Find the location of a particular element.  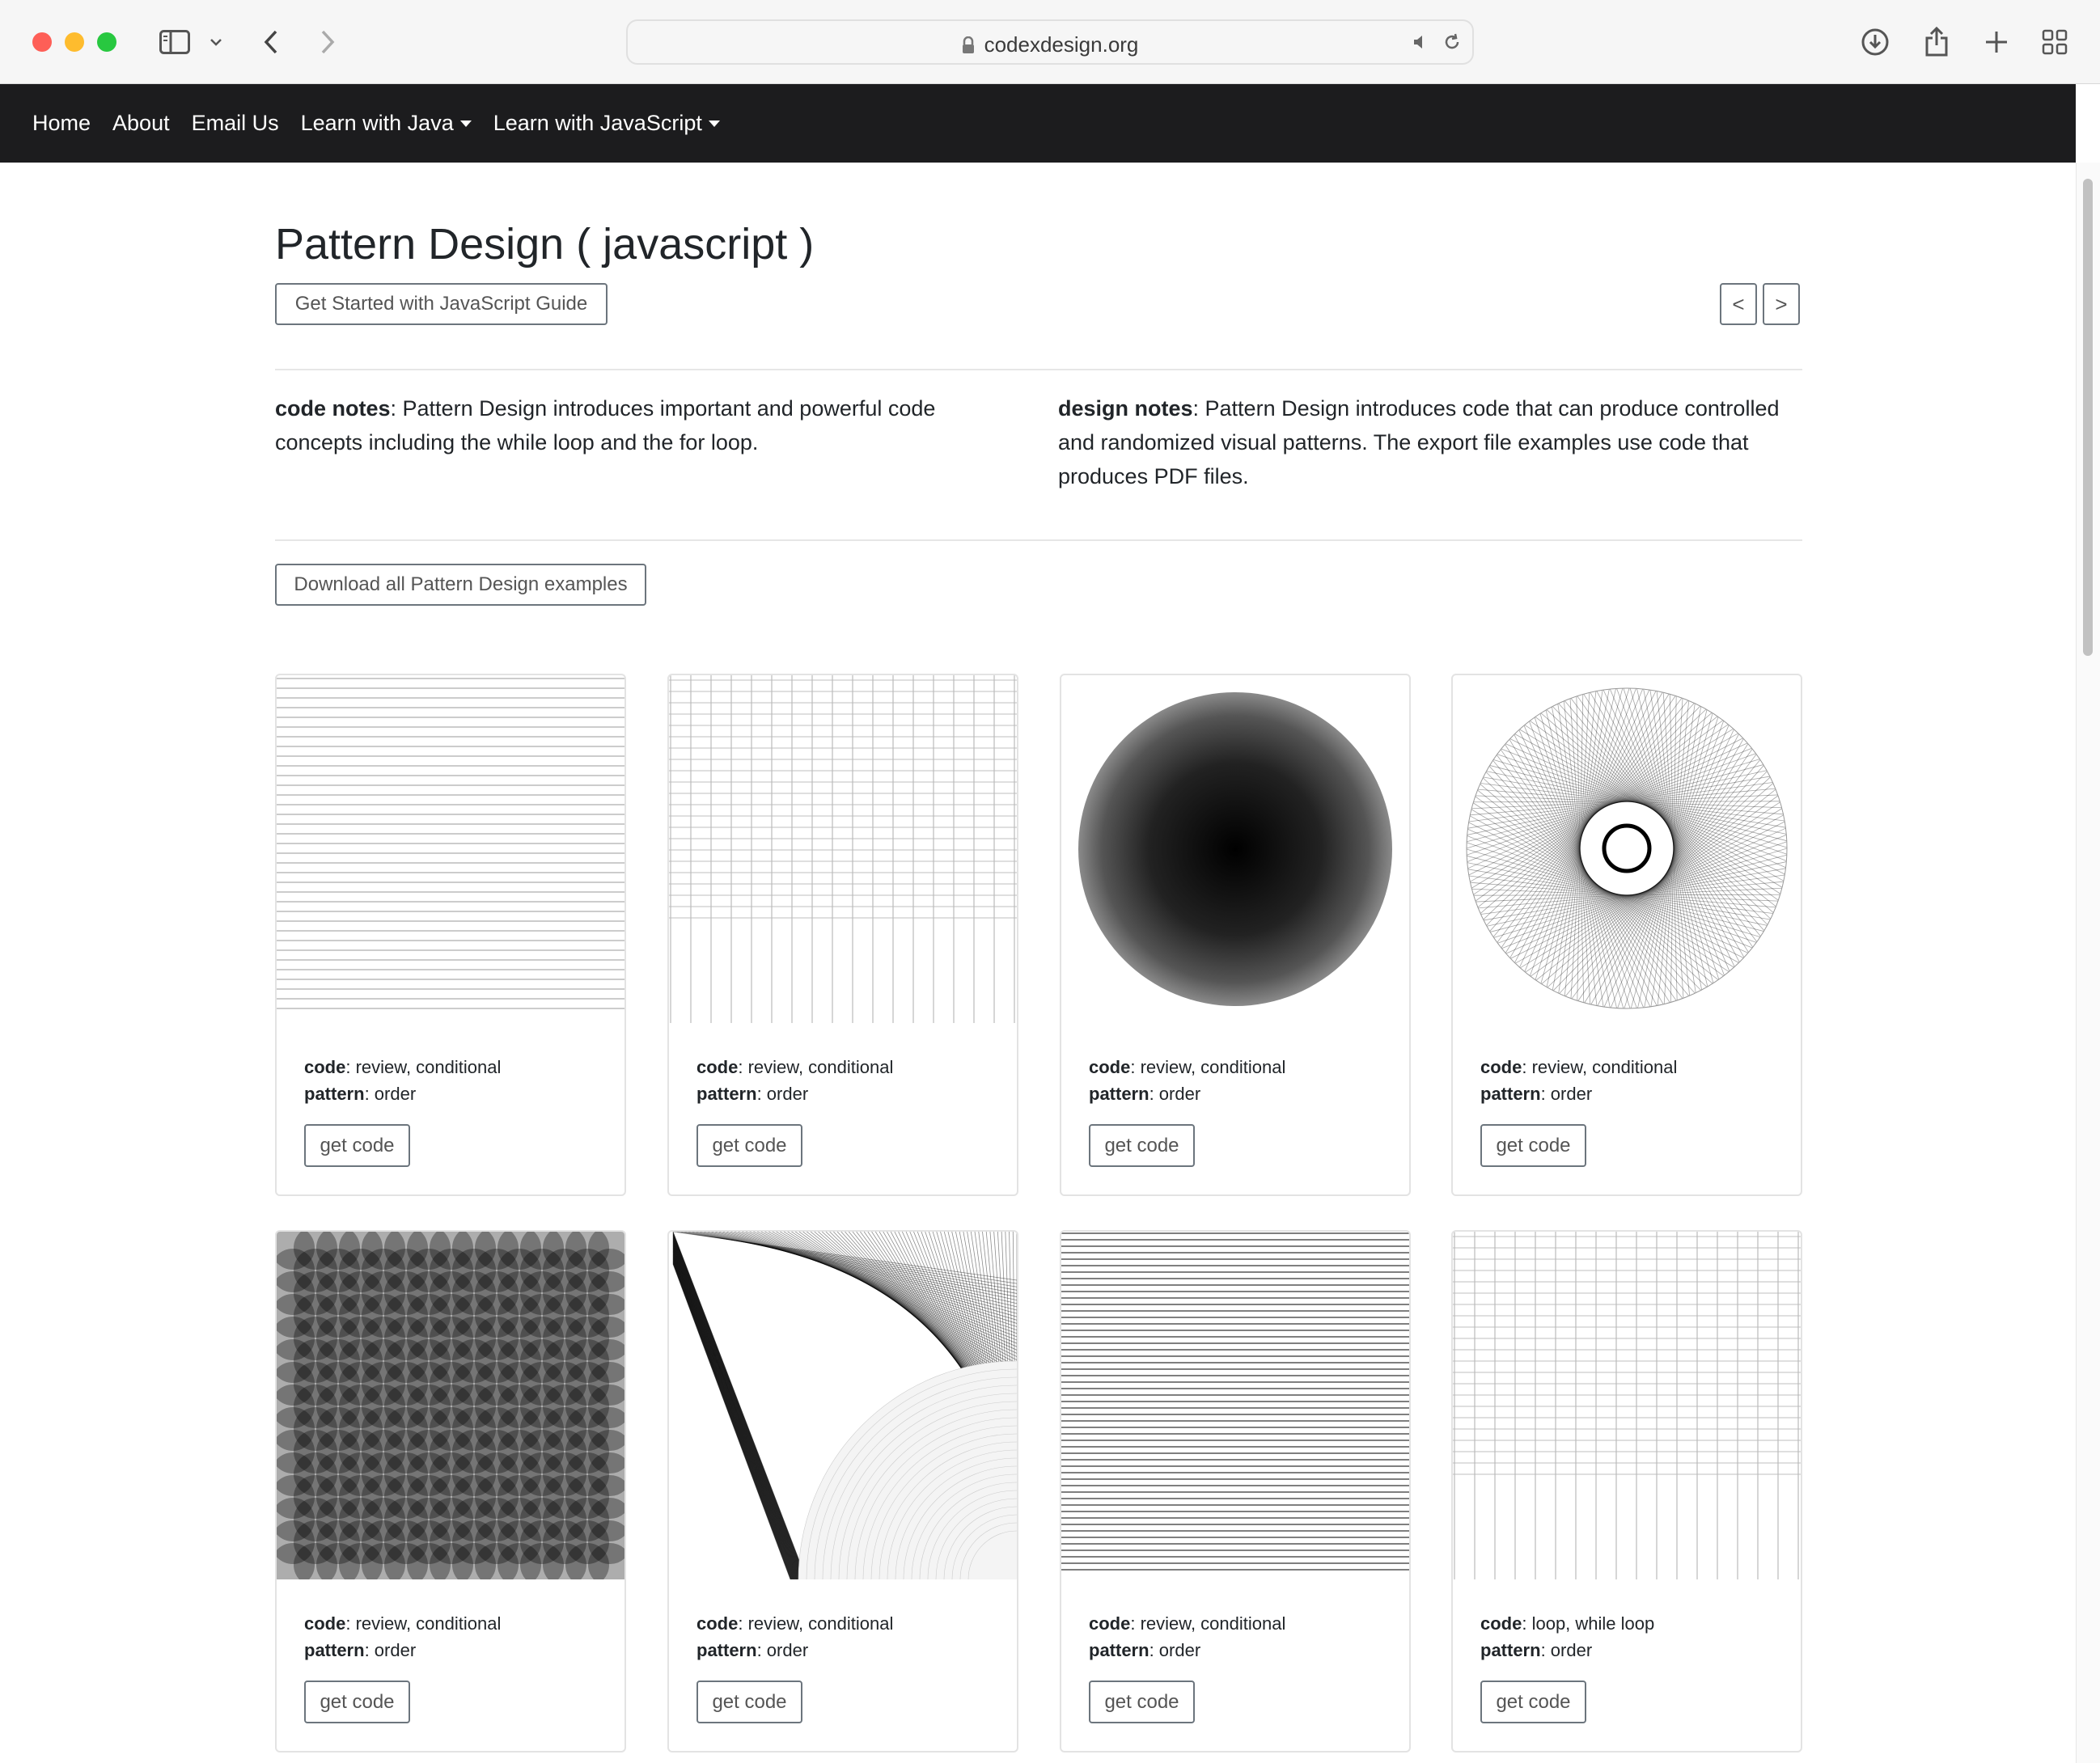

nav-learn-java-dropdown: Learn with Java is located at coordinates (387, 123).